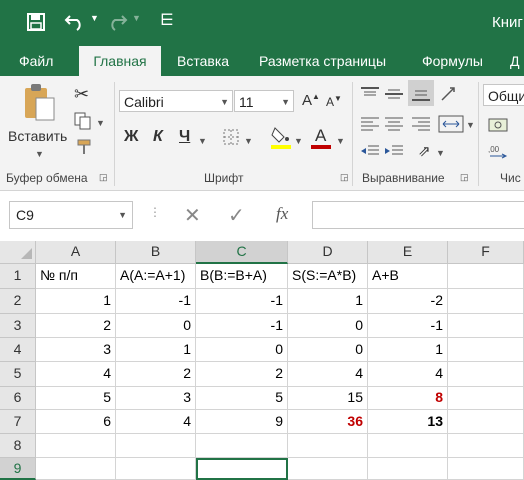 This screenshot has width=524, height=480. Describe the element at coordinates (421, 93) in the screenshot. I see `align-bottom-icon` at that location.